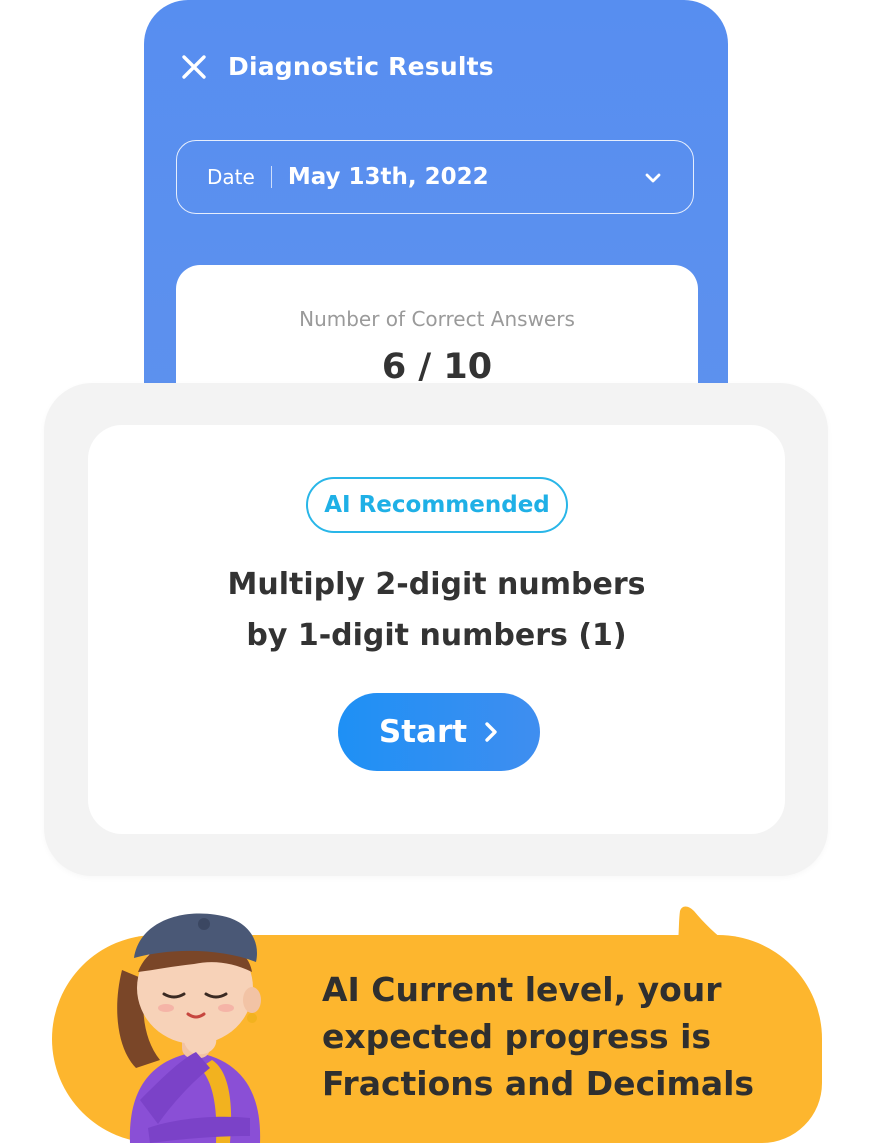 This screenshot has height=1143, width=873. Describe the element at coordinates (653, 178) in the screenshot. I see `chevron-down-icon` at that location.